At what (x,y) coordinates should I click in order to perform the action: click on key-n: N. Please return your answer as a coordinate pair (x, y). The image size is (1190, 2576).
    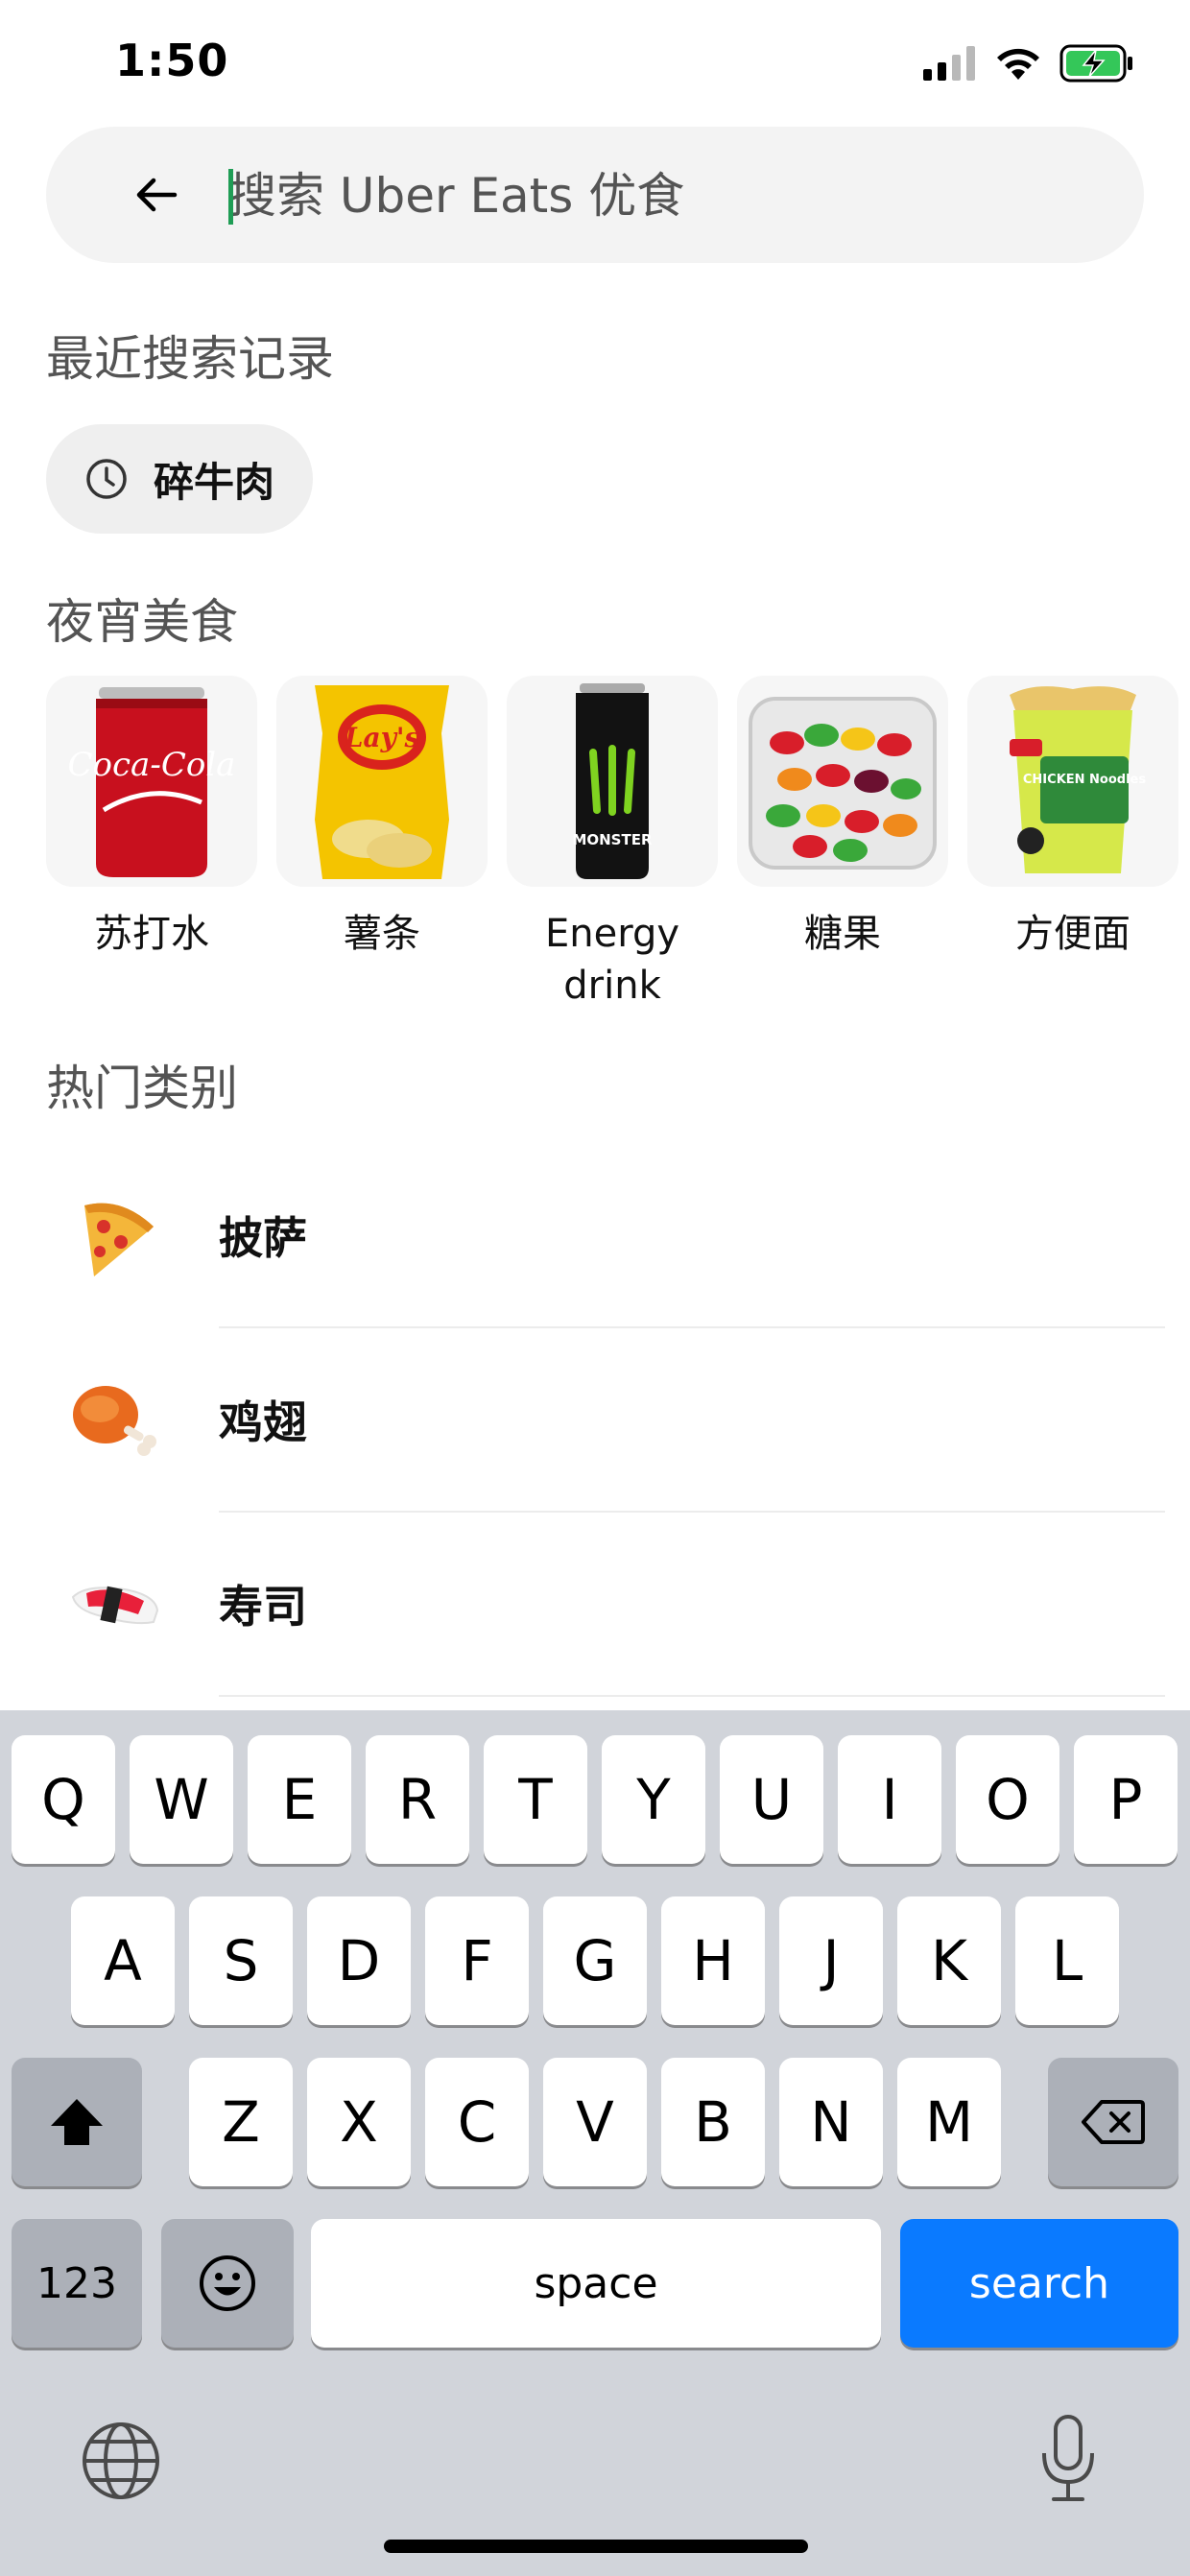
    Looking at the image, I should click on (831, 2122).